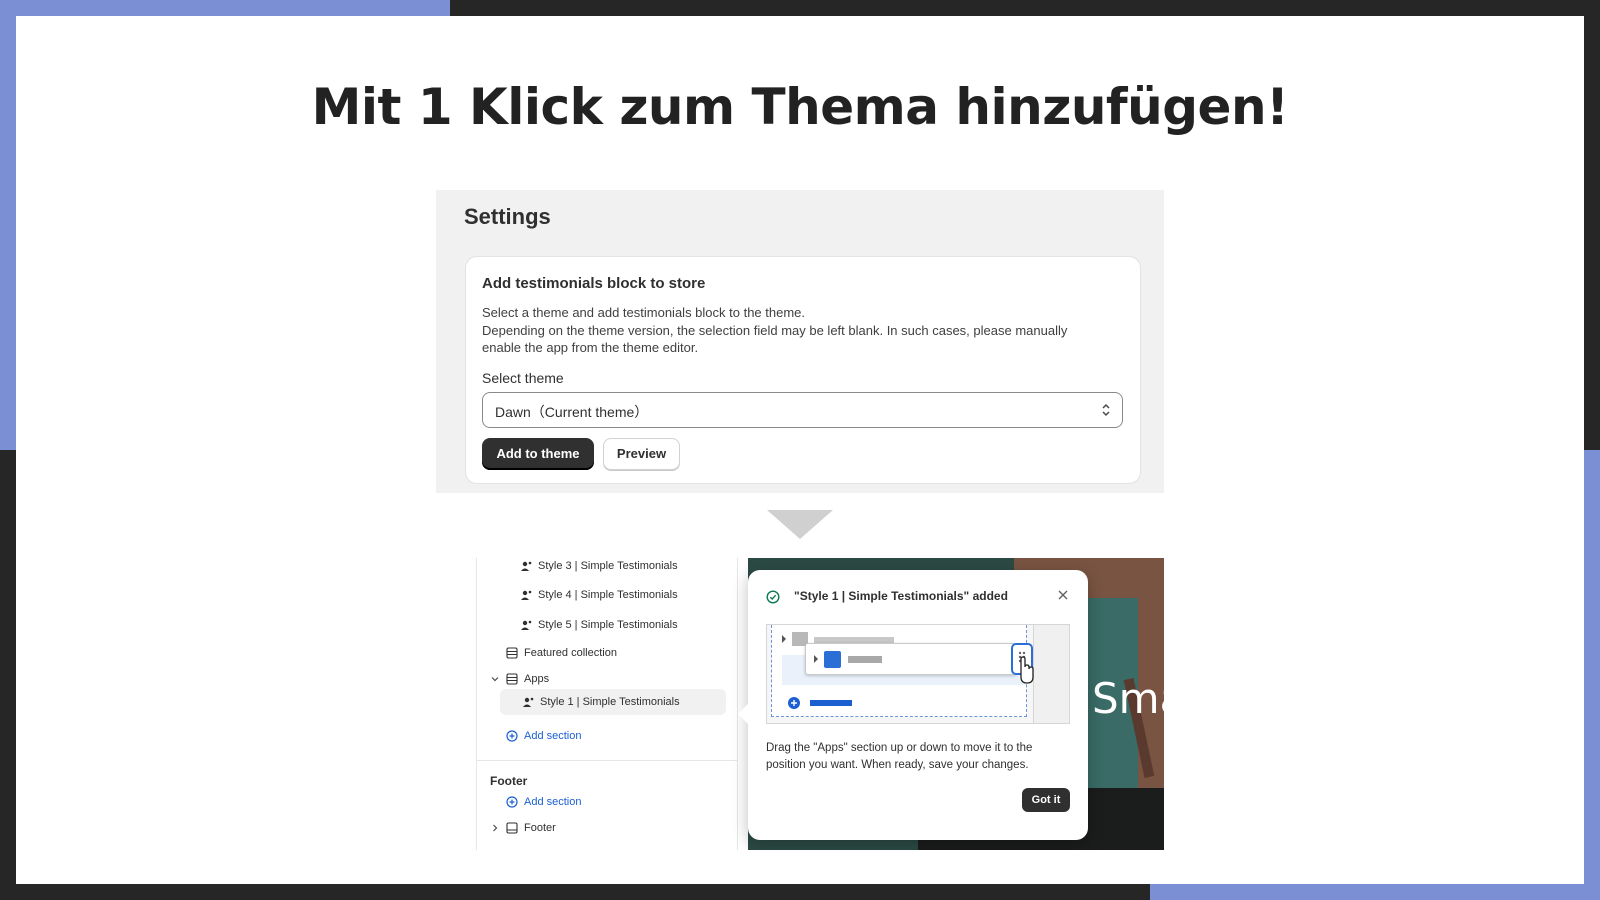  I want to click on theme-select: Dawn（Current theme）, so click(802, 410).